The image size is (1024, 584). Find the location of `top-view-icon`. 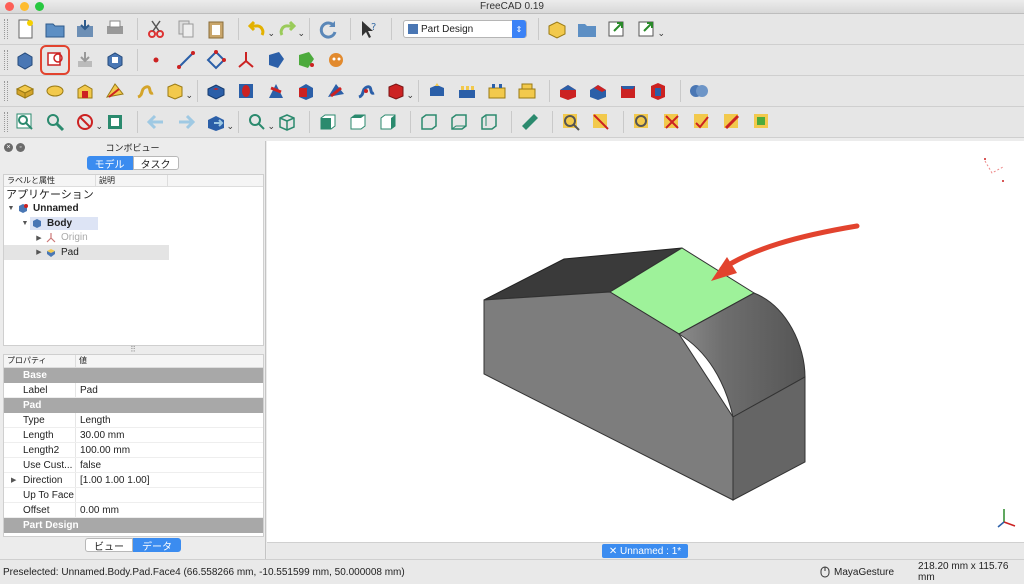

top-view-icon is located at coordinates (358, 122).